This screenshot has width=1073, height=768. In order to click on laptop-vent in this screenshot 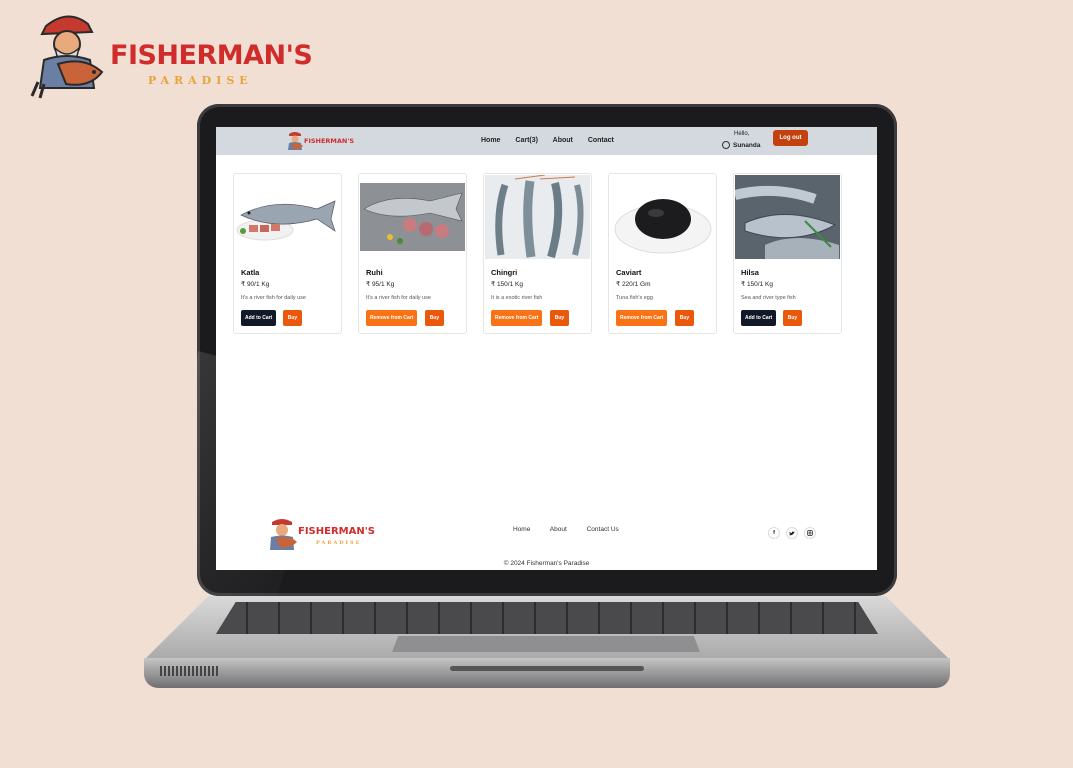, I will do `click(190, 671)`.